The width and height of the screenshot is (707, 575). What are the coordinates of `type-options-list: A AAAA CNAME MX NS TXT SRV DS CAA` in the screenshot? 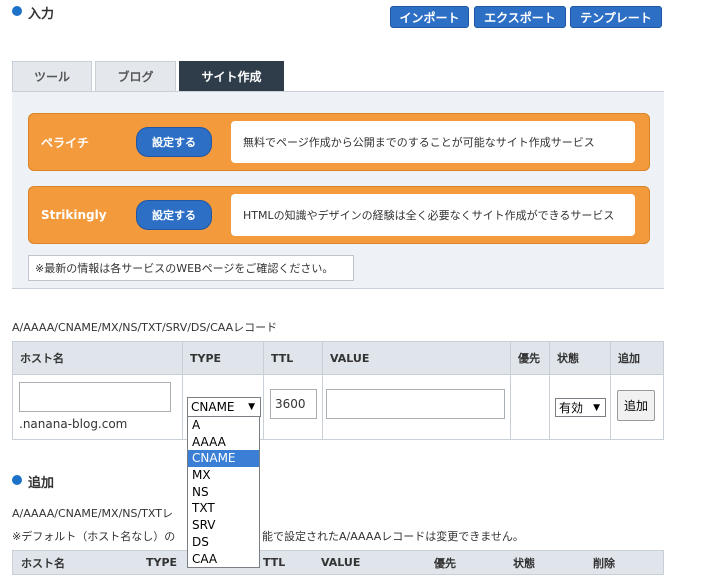 It's located at (223, 492).